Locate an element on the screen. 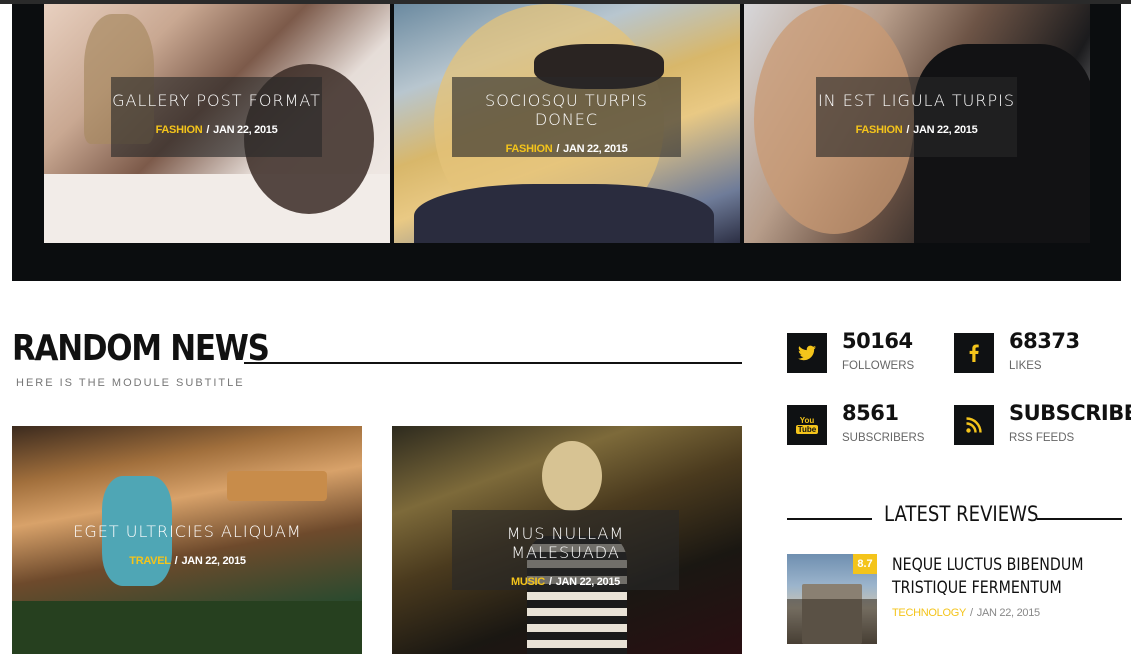  subscriber-count: 8561 is located at coordinates (870, 413).